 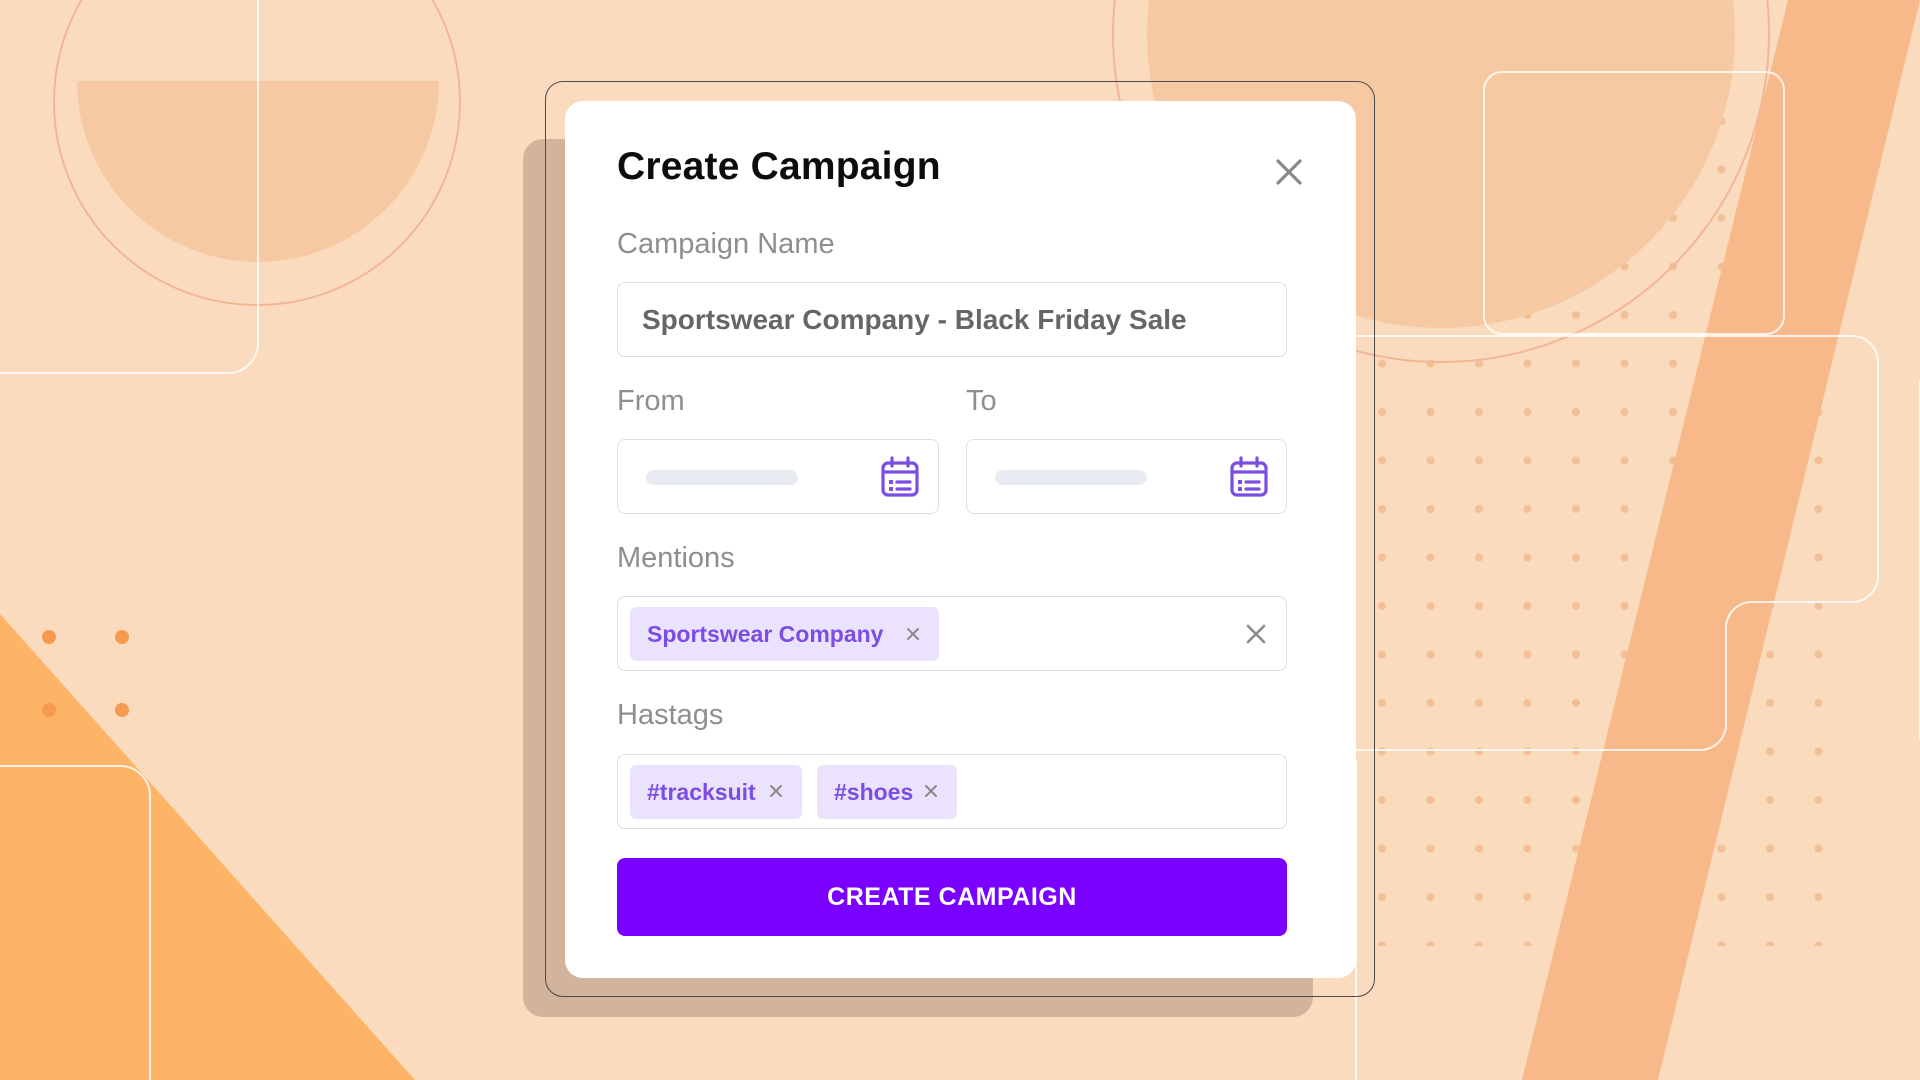 I want to click on mention-chip: Sportswear Company, so click(x=784, y=634).